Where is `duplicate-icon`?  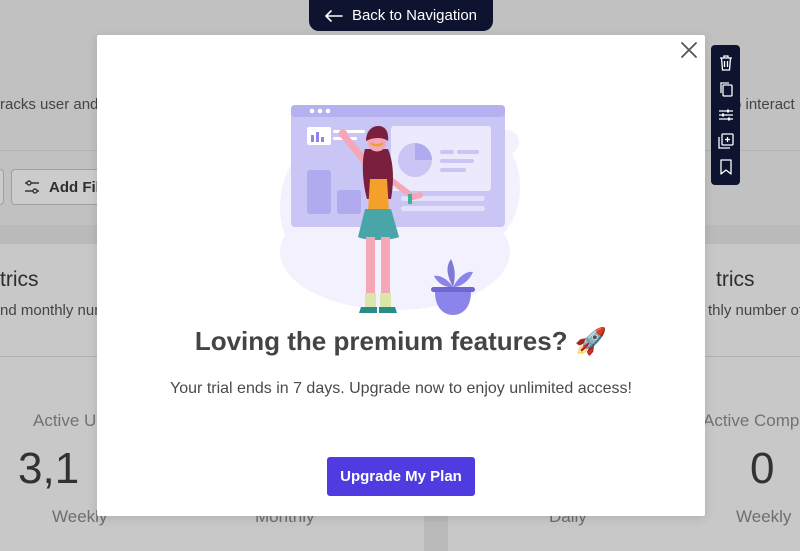
duplicate-icon is located at coordinates (726, 141).